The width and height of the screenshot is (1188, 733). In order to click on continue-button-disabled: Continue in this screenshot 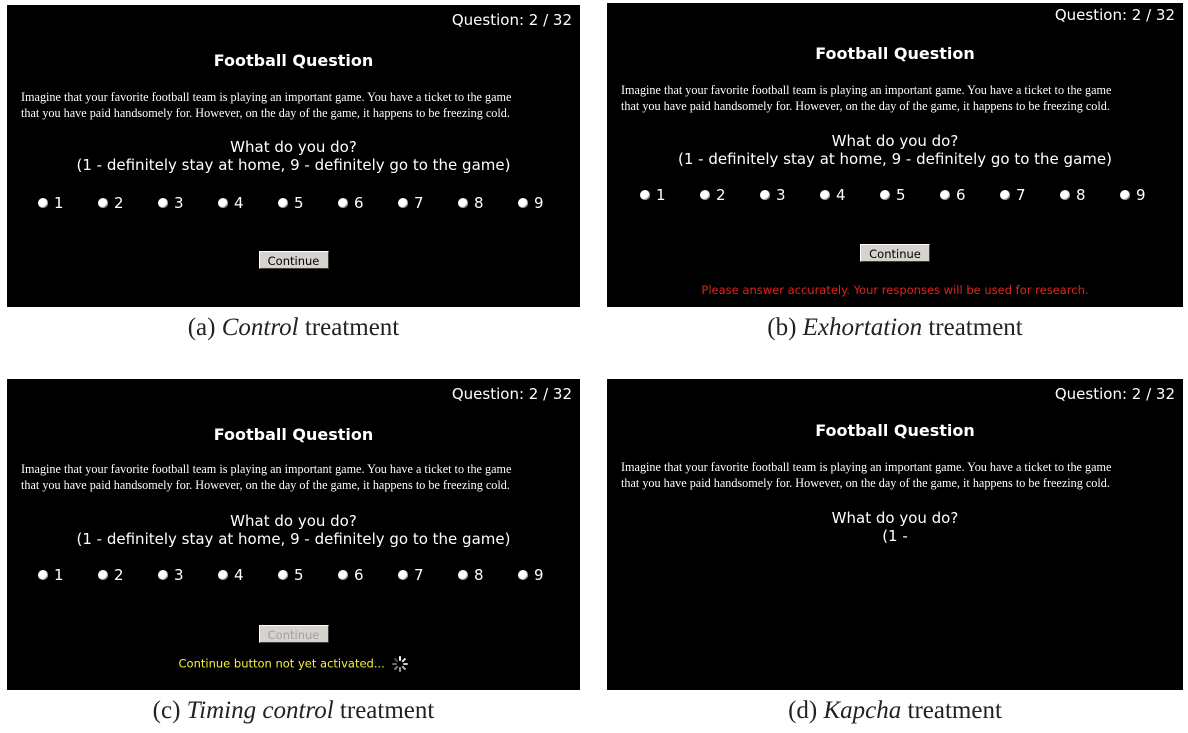, I will do `click(293, 634)`.